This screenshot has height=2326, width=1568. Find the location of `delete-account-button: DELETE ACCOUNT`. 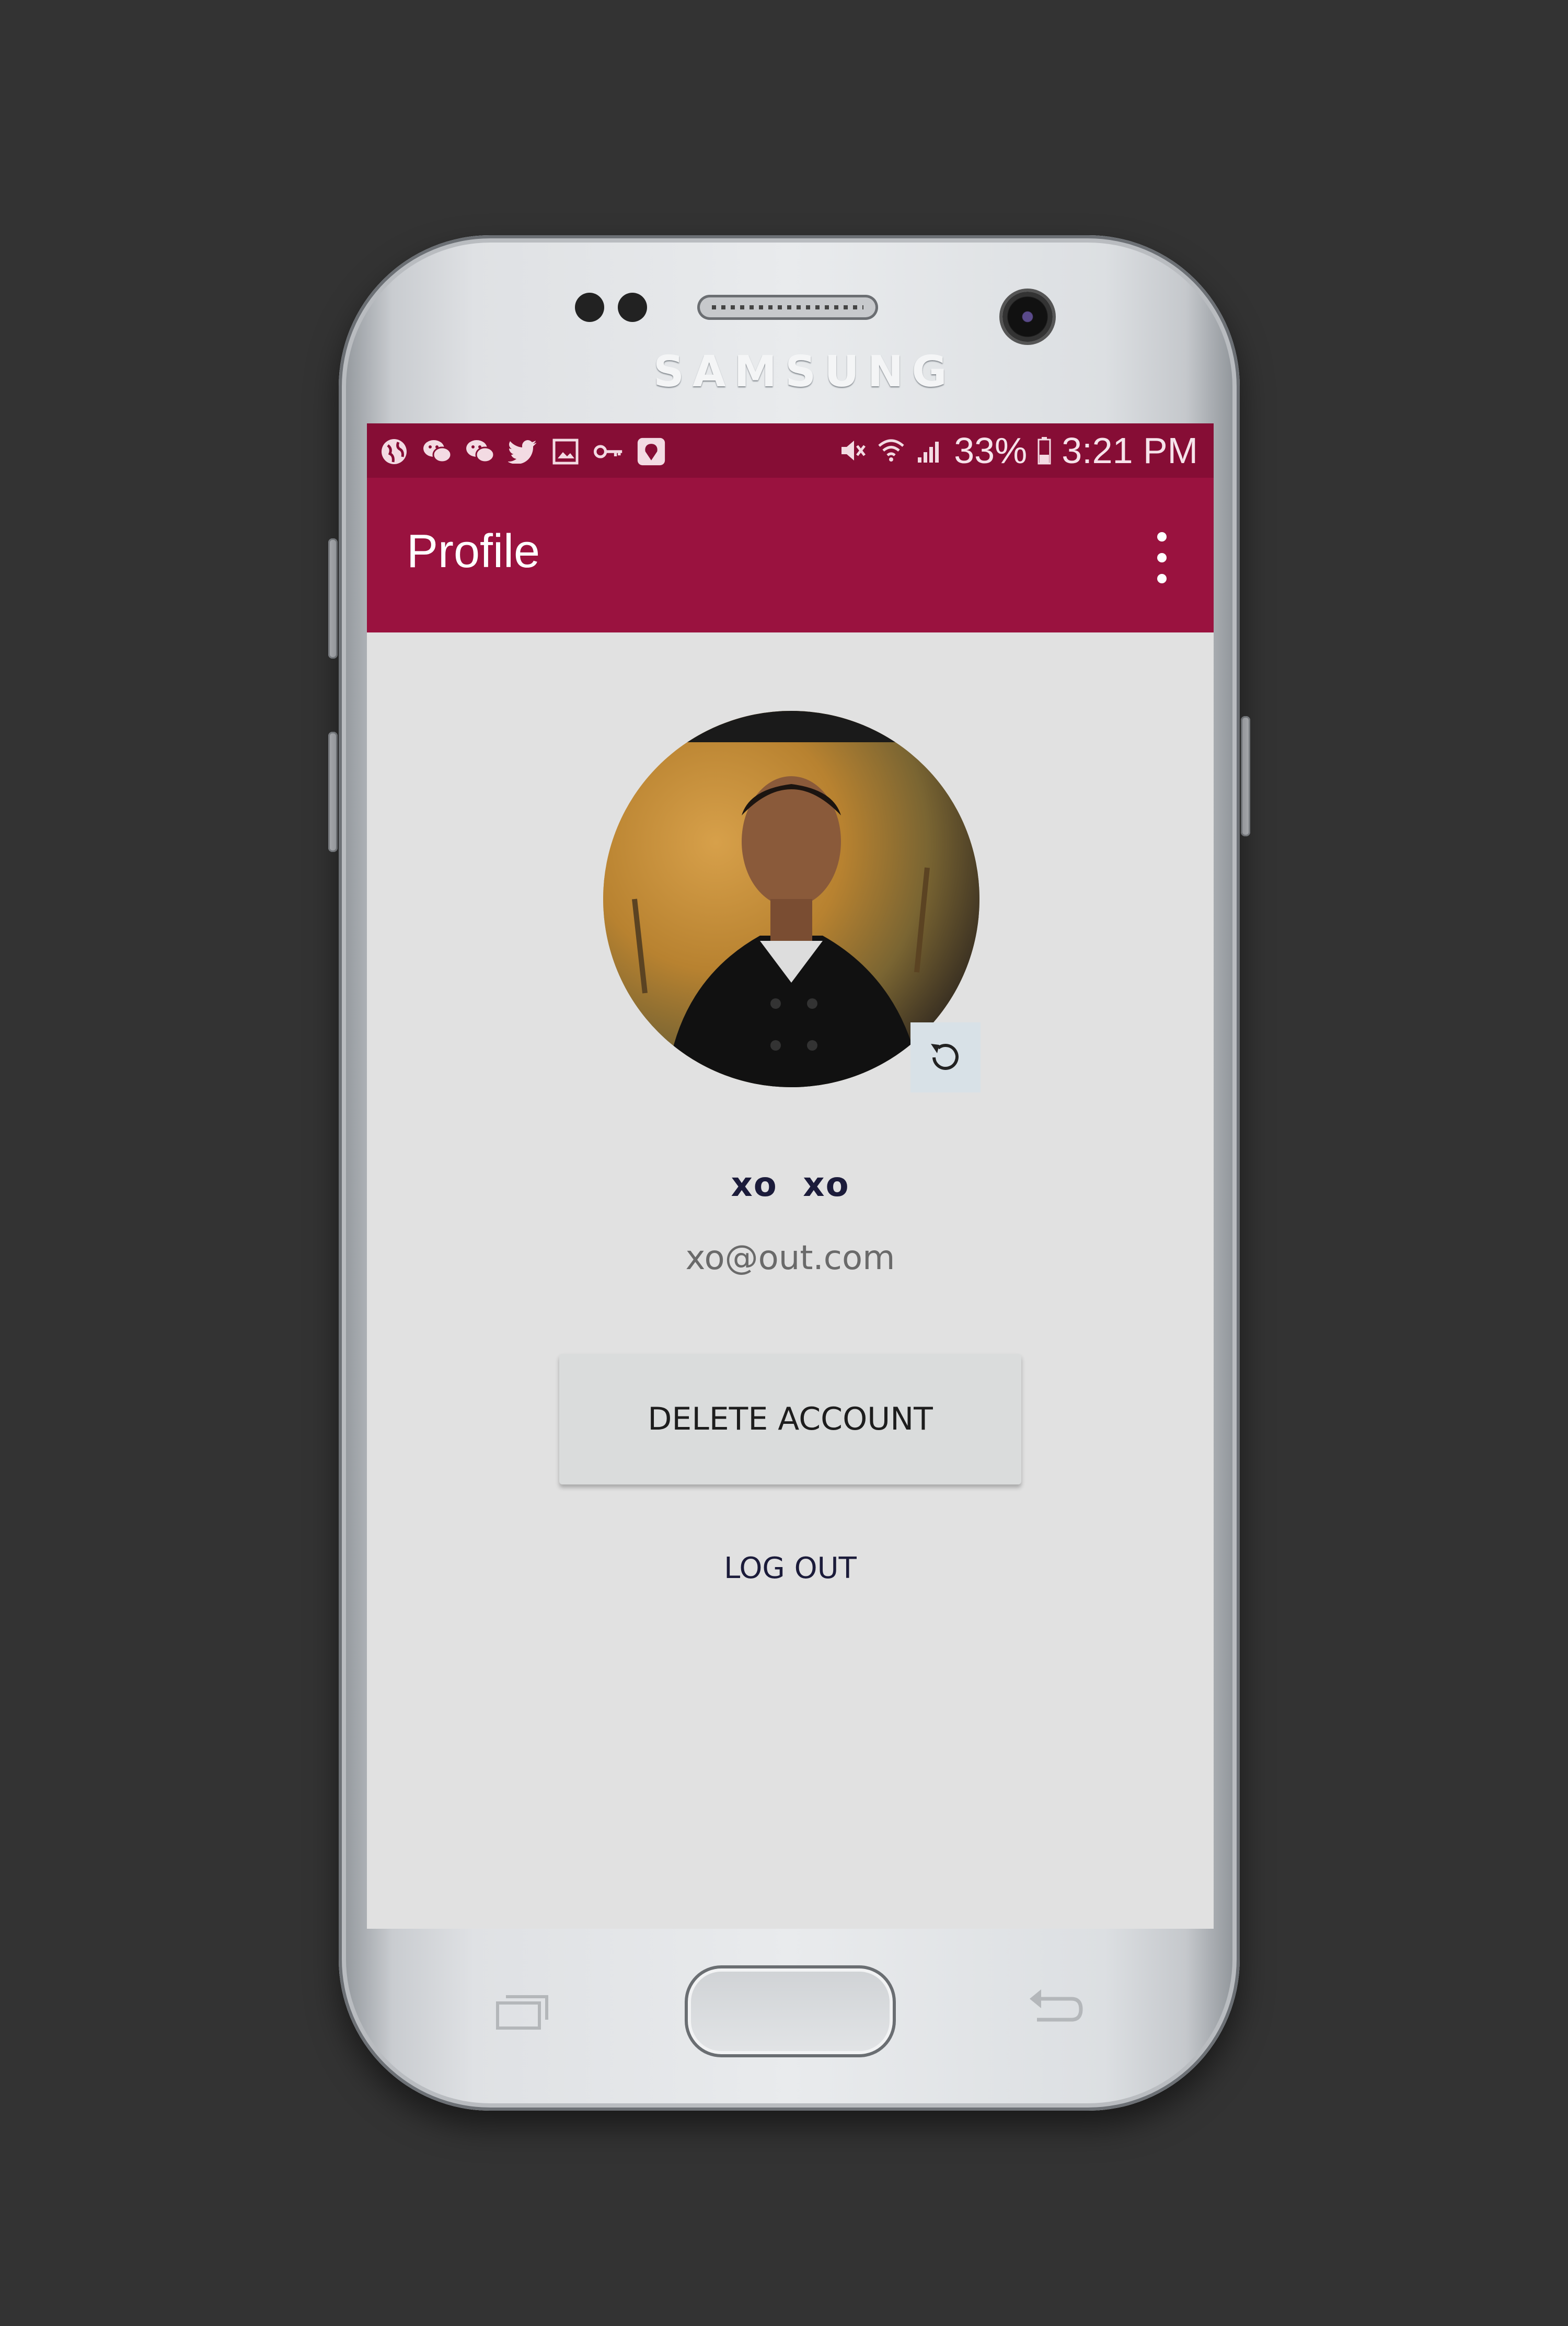

delete-account-button: DELETE ACCOUNT is located at coordinates (790, 1419).